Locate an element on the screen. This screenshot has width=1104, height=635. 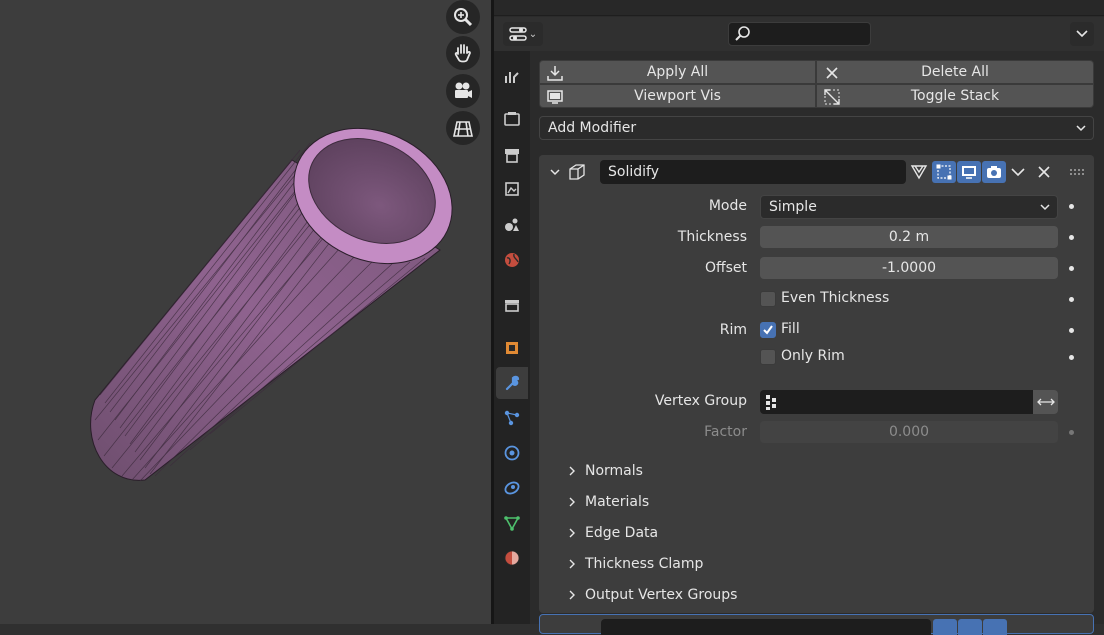
world-icon is located at coordinates (512, 260).